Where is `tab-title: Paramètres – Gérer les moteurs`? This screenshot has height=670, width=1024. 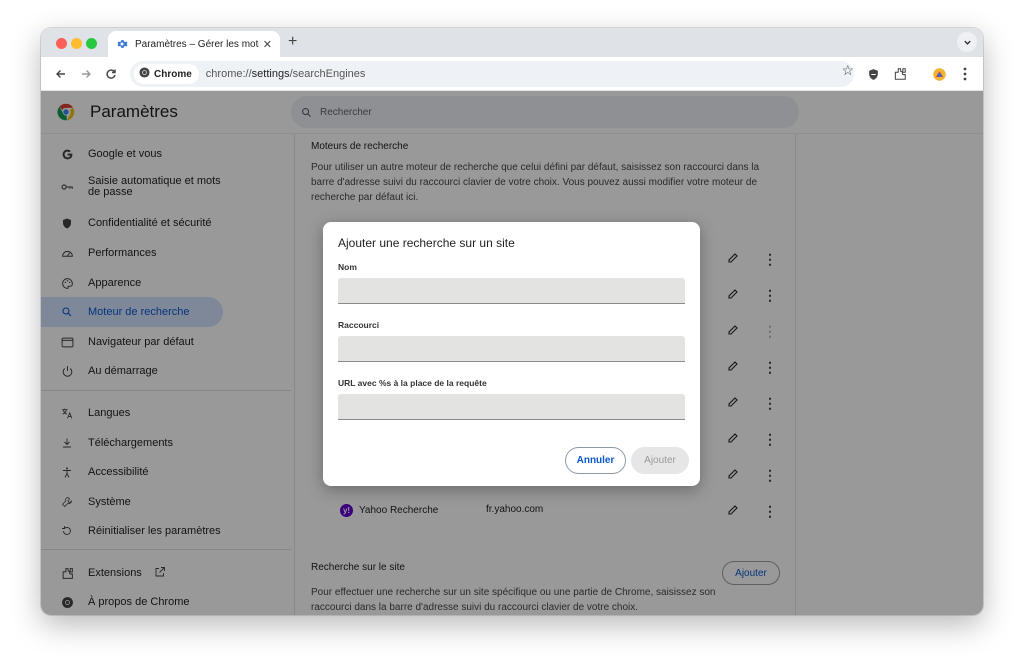 tab-title: Paramètres – Gérer les moteurs is located at coordinates (197, 44).